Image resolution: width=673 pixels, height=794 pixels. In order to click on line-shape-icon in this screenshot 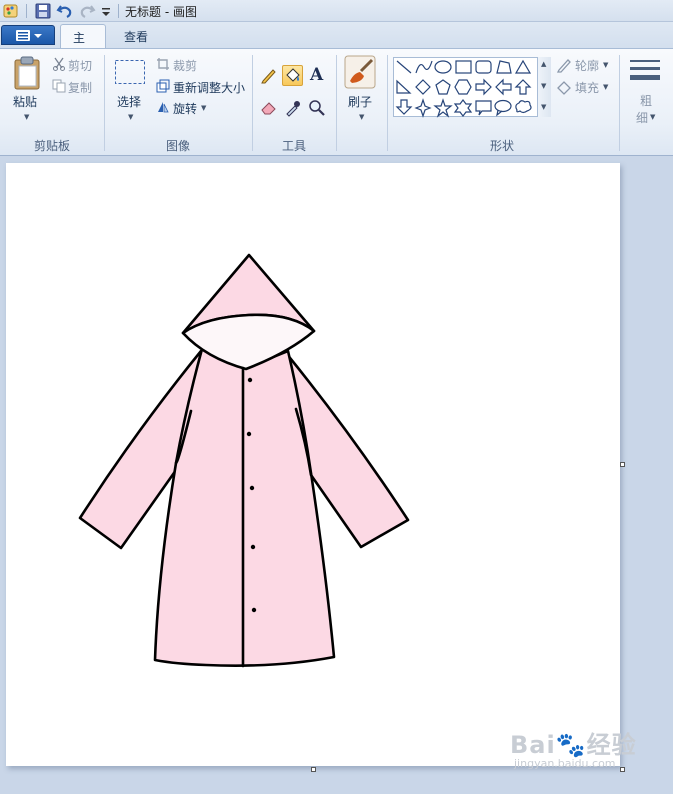, I will do `click(404, 67)`.